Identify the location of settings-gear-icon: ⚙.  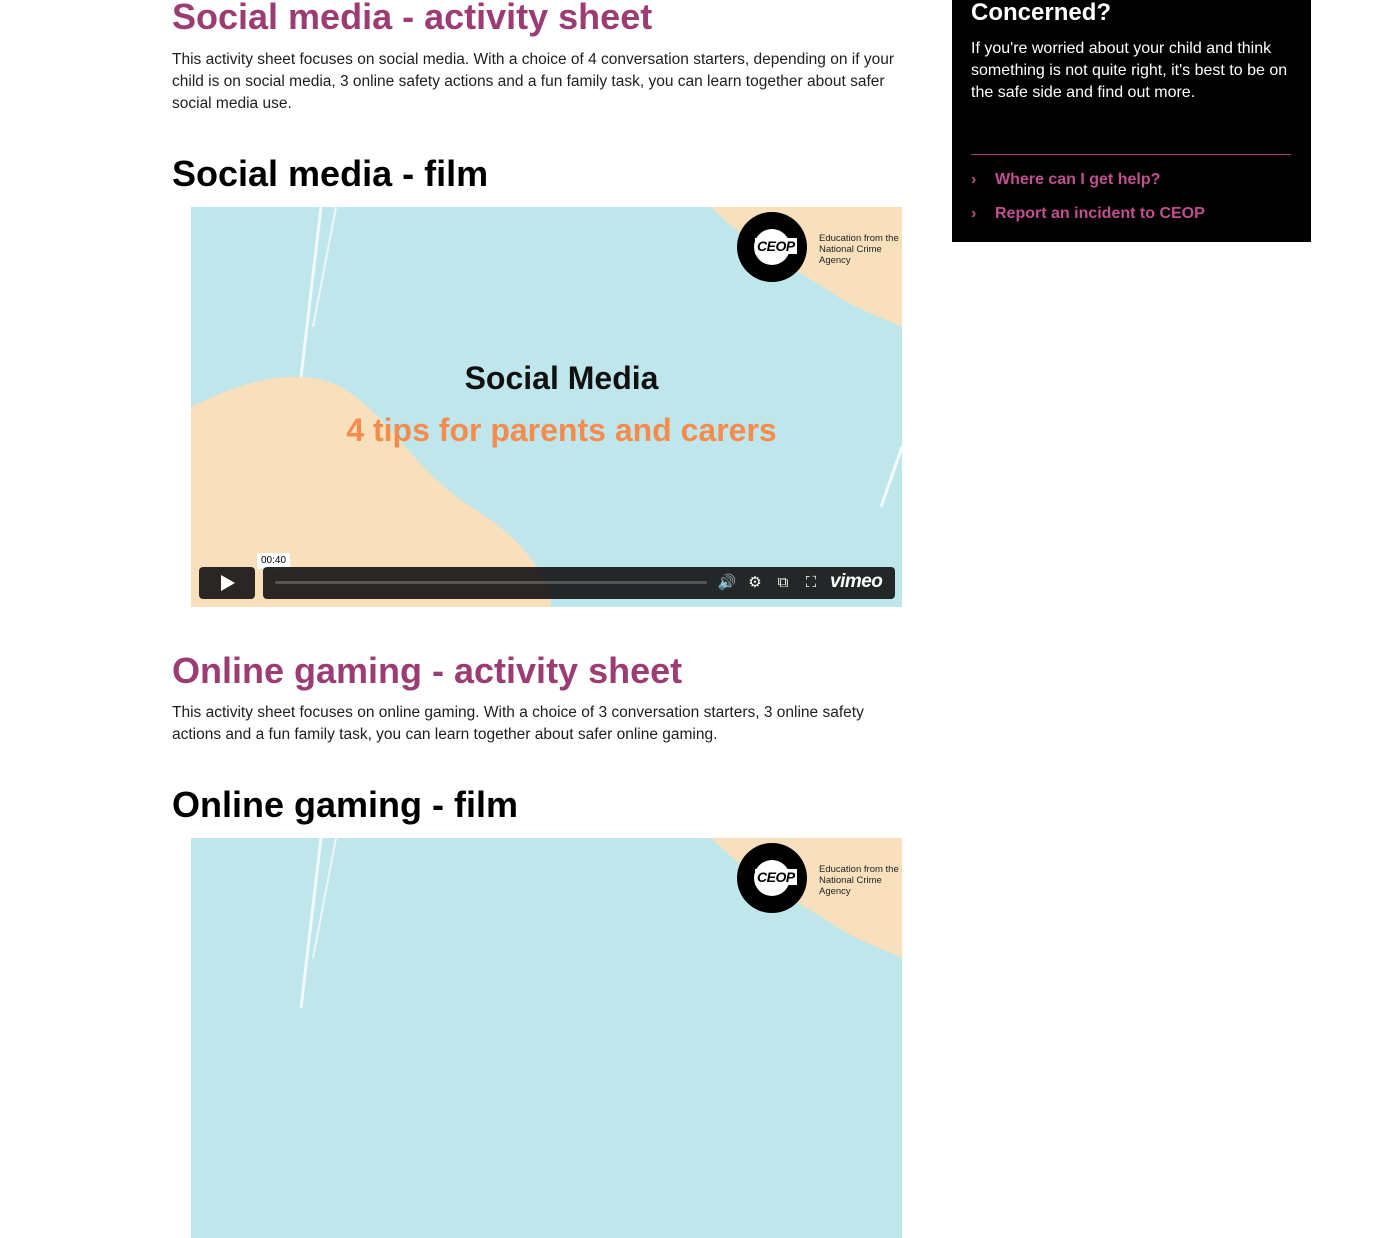
(755, 583).